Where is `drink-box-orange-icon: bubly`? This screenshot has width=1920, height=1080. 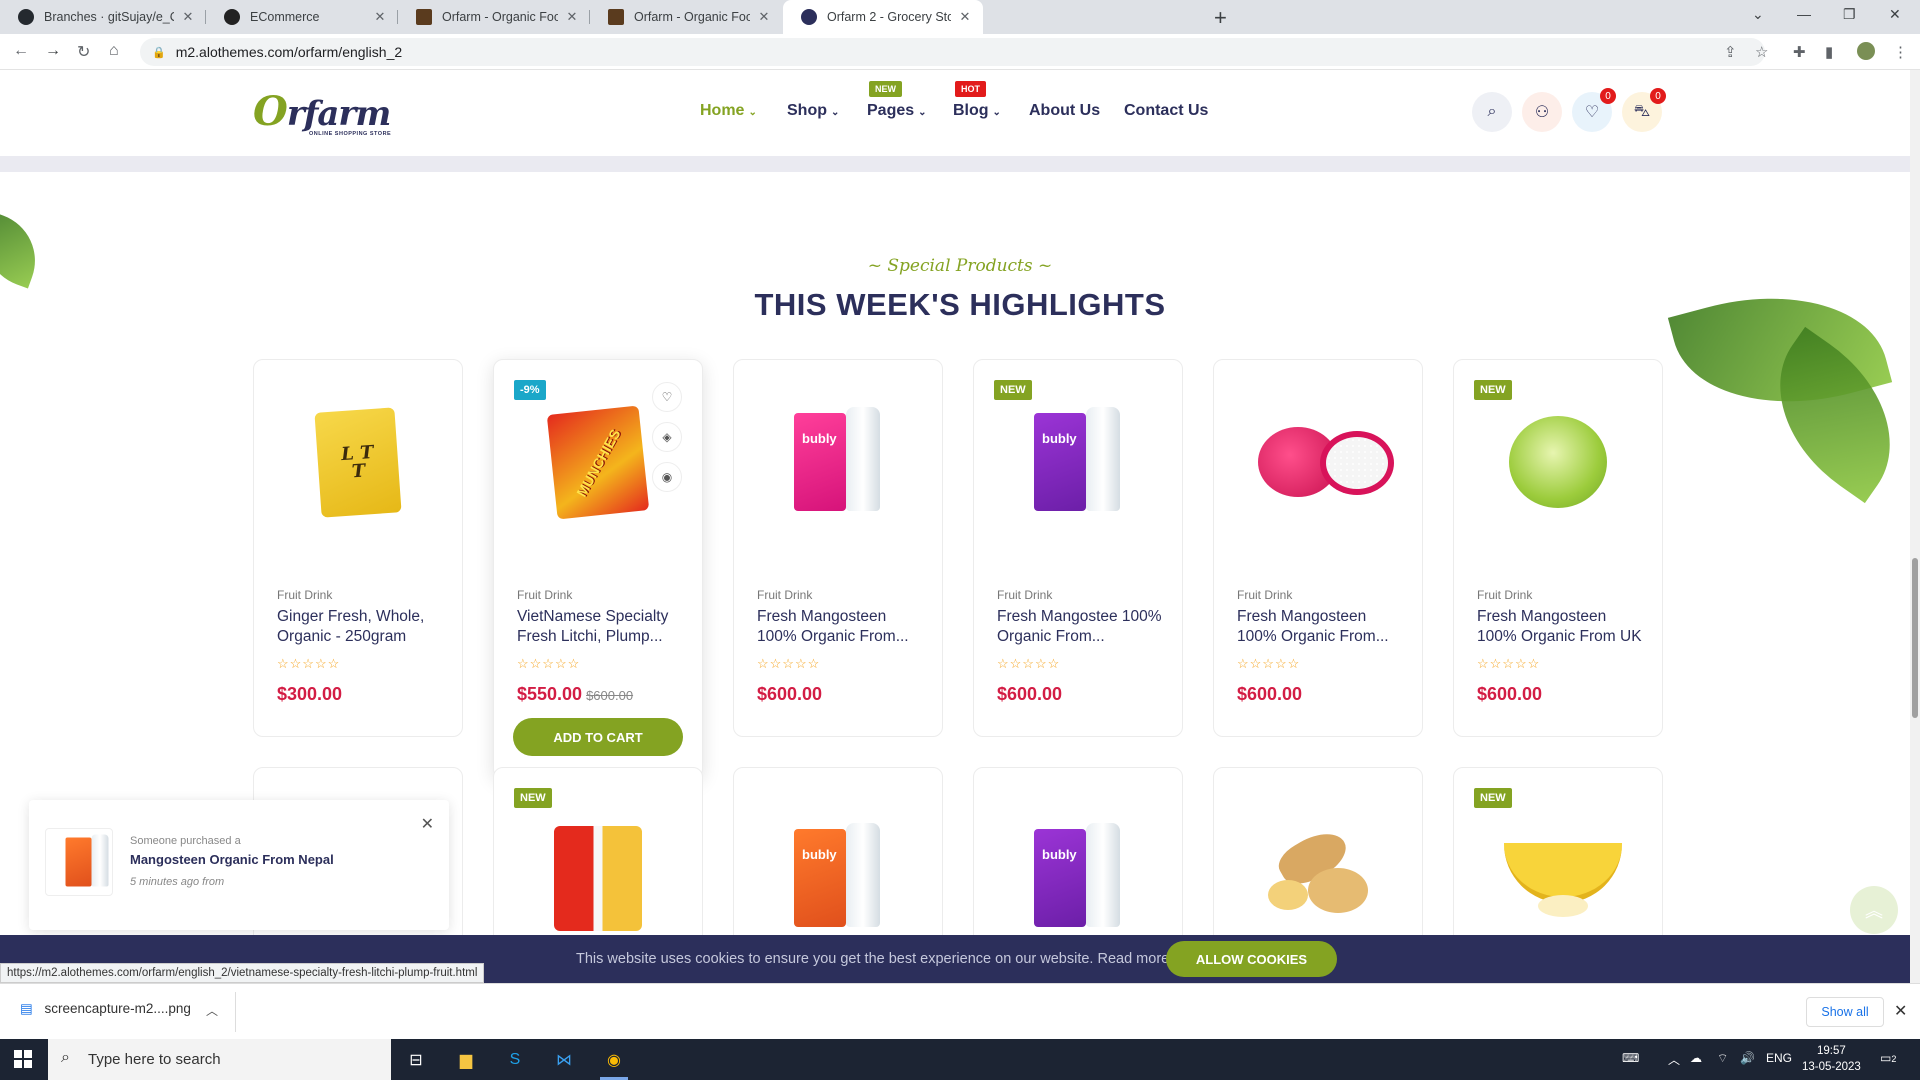
drink-box-orange-icon: bubly is located at coordinates (838, 878).